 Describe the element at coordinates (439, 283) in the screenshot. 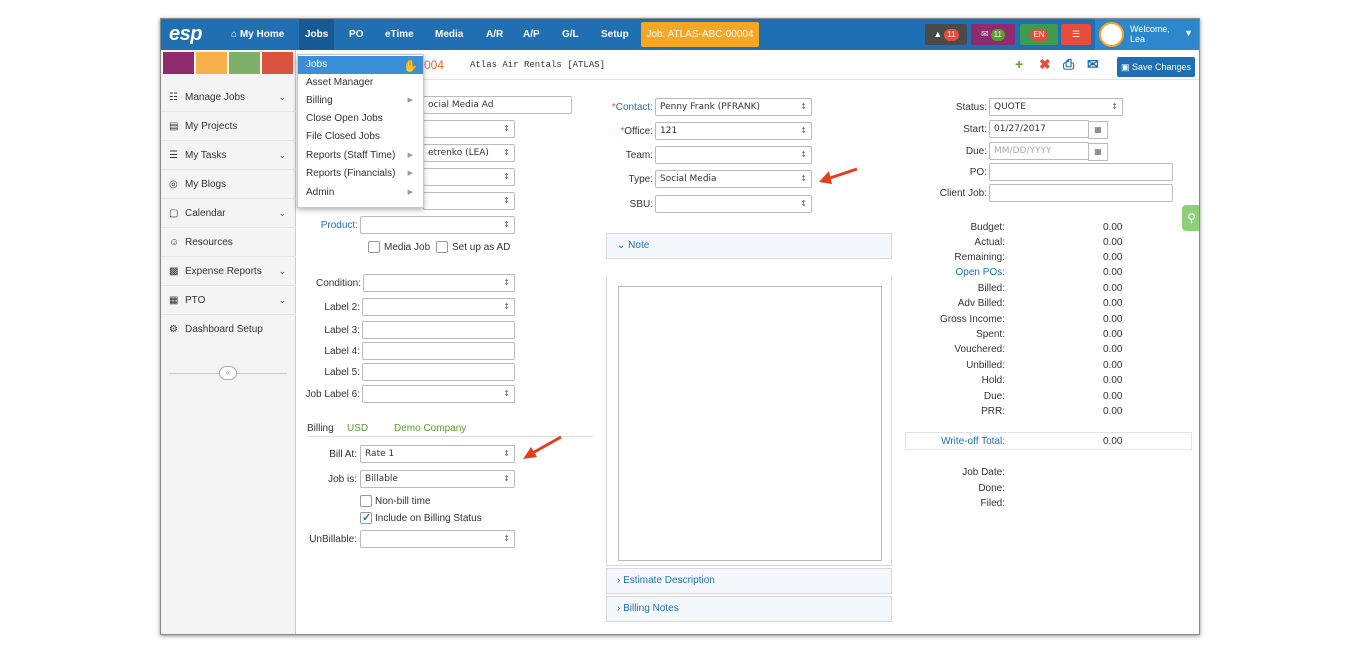

I see `condition-select` at that location.